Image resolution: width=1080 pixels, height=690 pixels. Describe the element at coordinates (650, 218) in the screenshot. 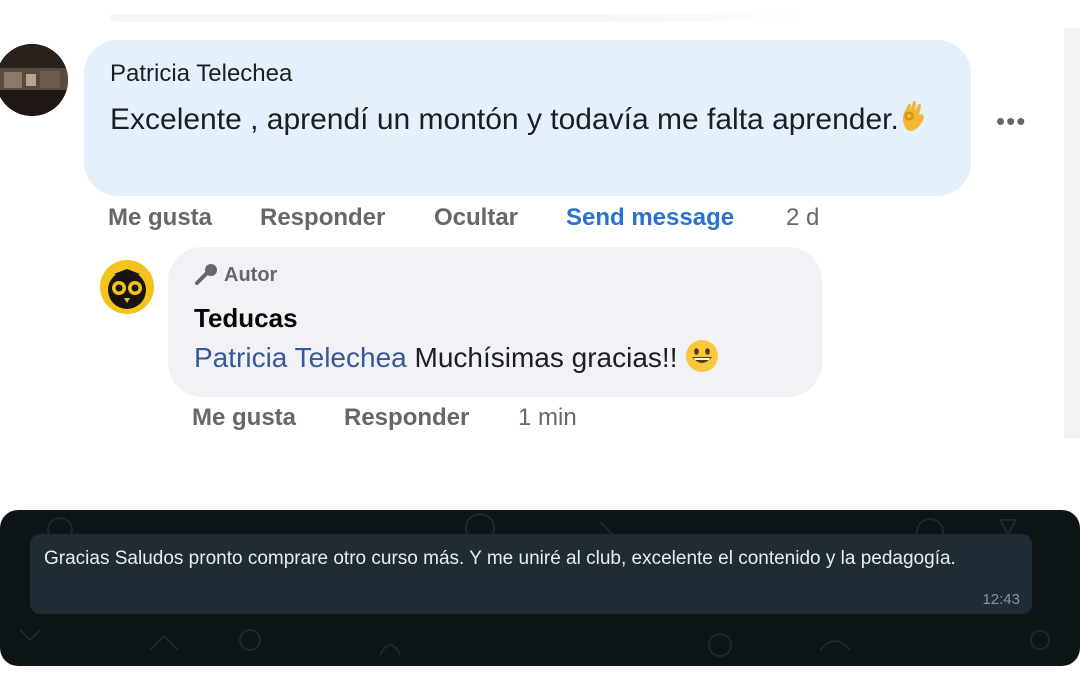

I see `send-message-button: Send message` at that location.